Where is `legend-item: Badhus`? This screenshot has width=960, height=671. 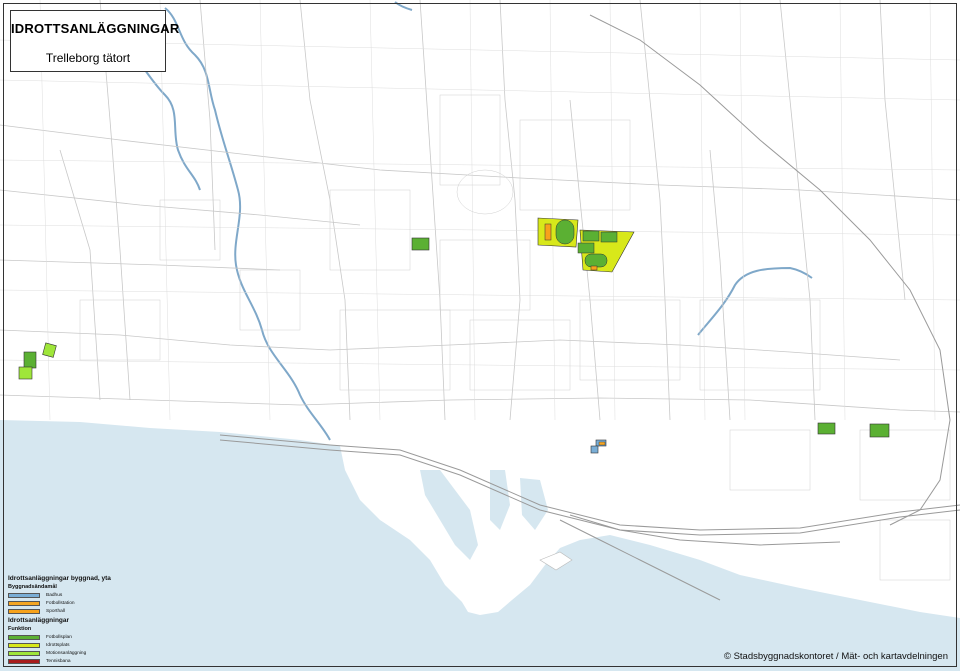 legend-item: Badhus is located at coordinates (83, 595).